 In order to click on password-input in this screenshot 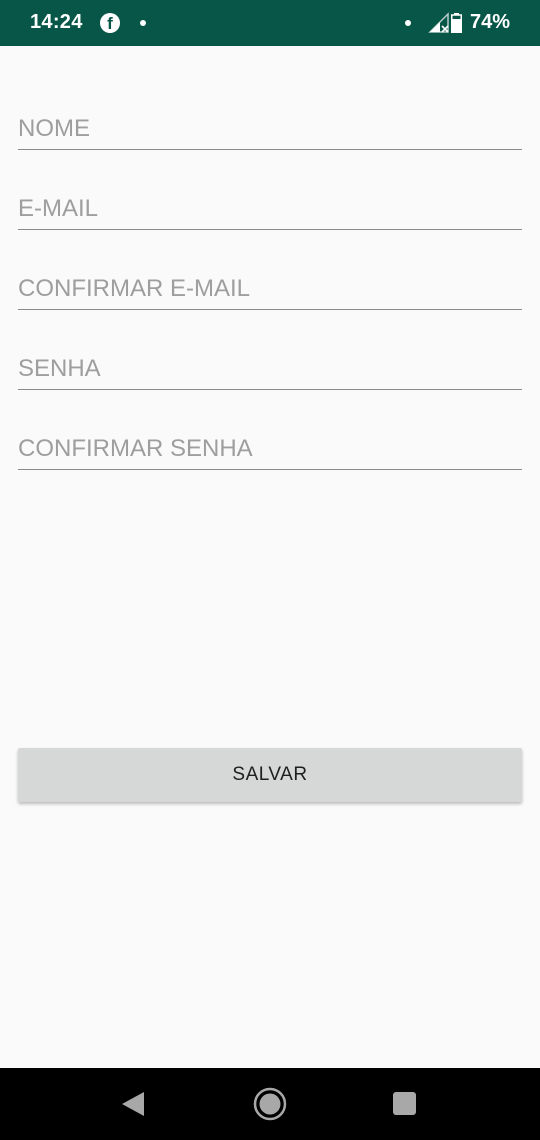, I will do `click(270, 369)`.